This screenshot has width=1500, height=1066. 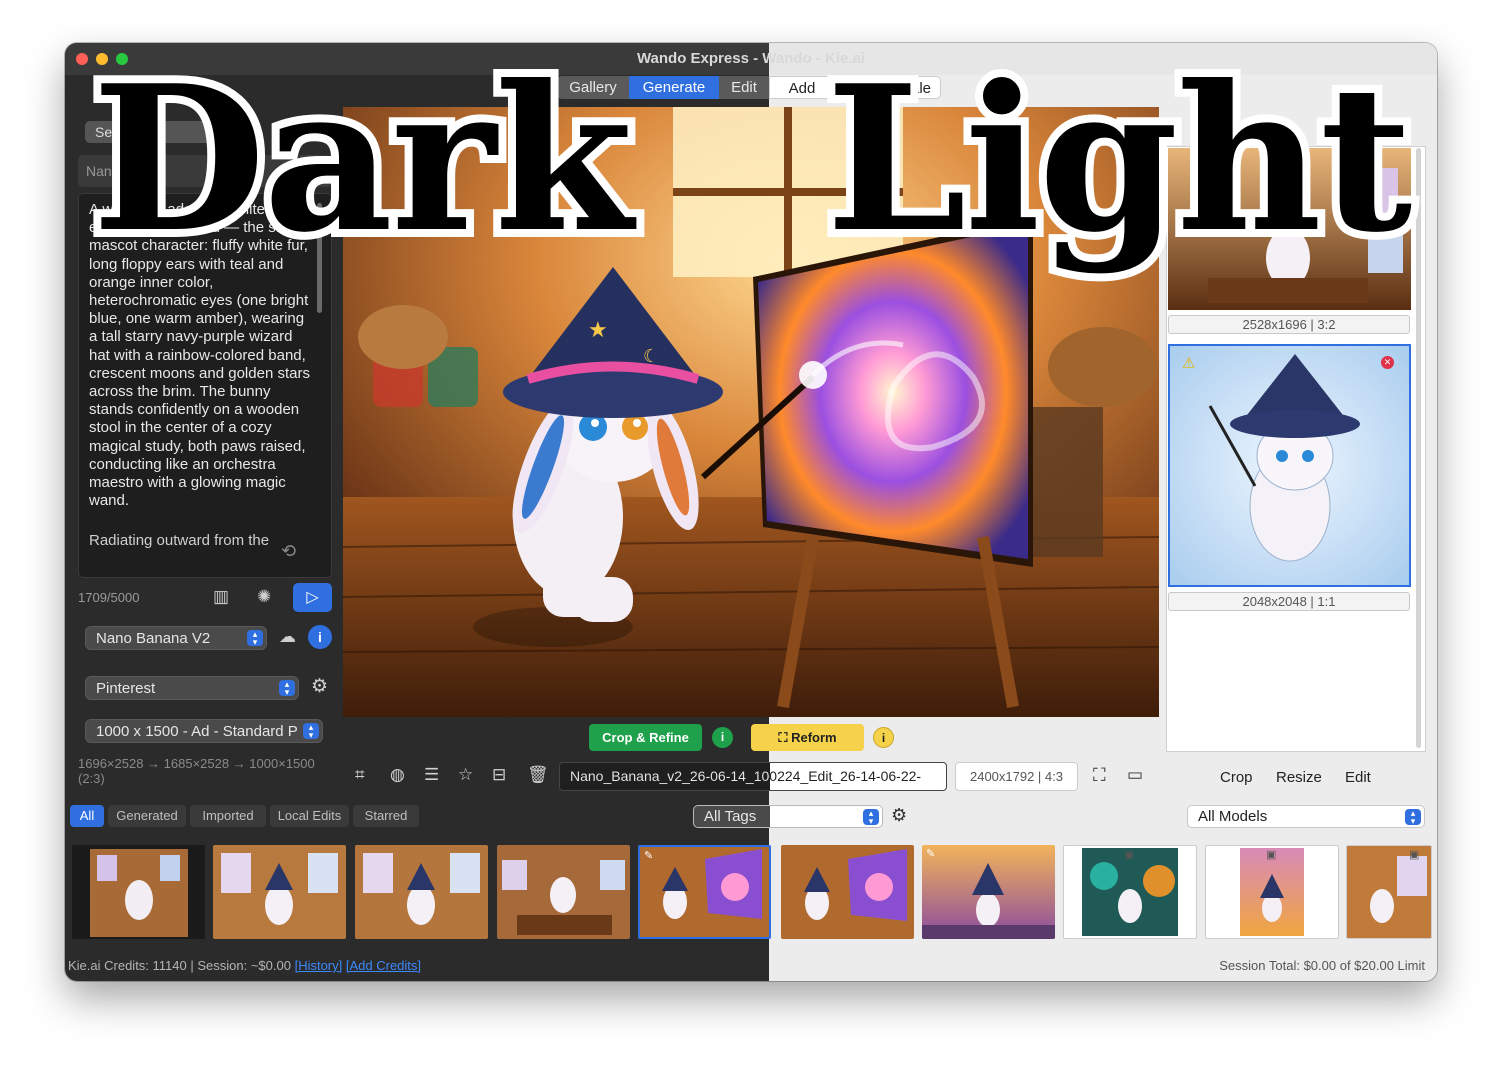 I want to click on history-icon: ⟲, so click(x=288, y=551).